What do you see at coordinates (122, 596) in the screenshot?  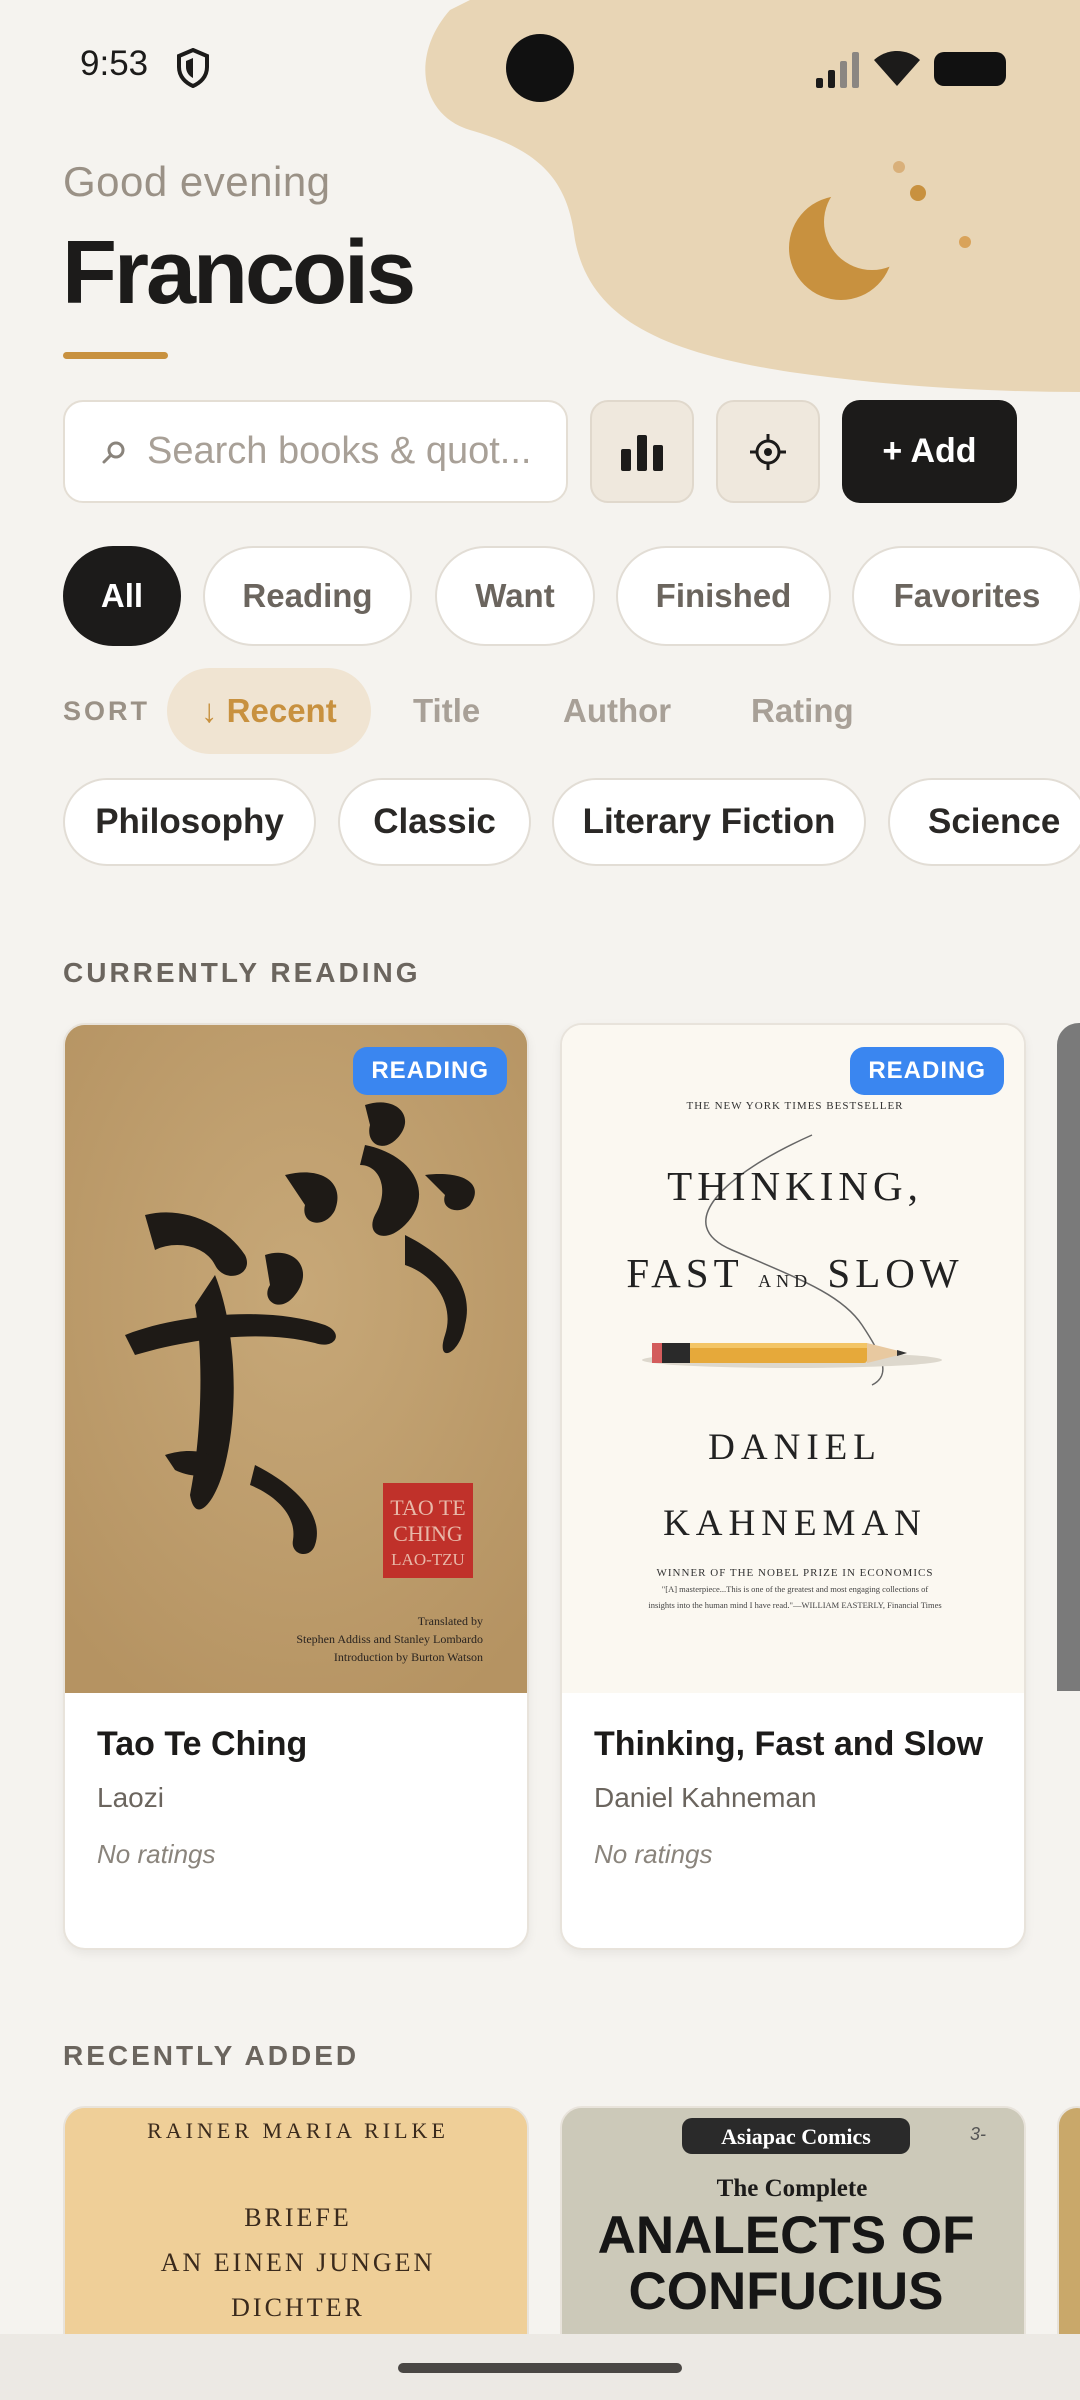 I see `filter-chip-all: All` at bounding box center [122, 596].